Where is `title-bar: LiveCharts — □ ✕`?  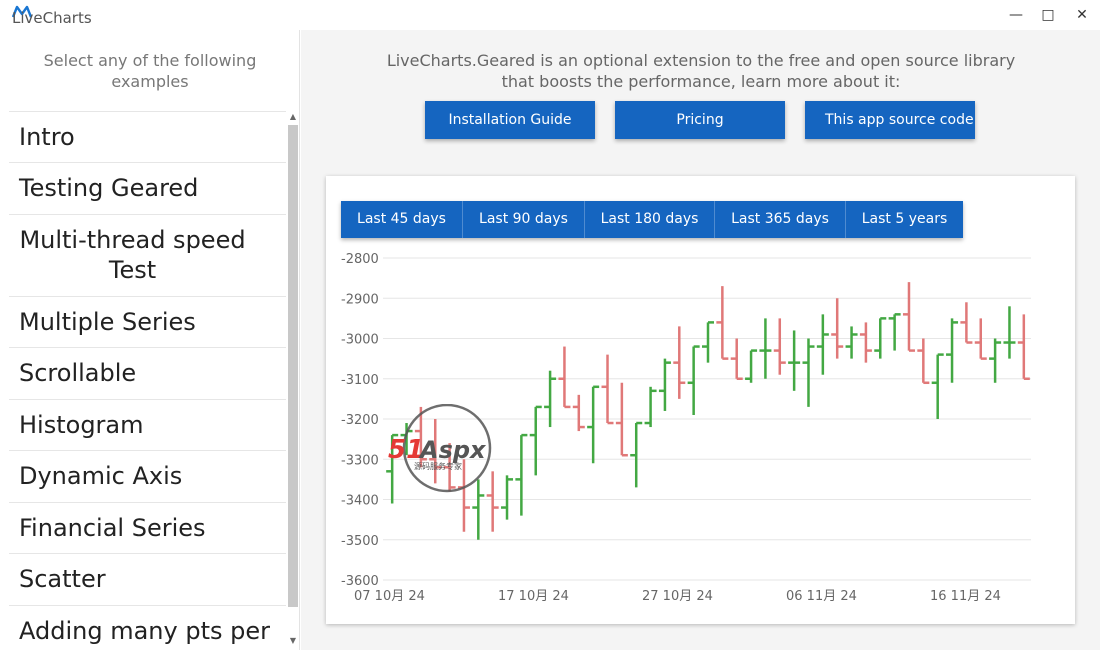
title-bar: LiveCharts — □ ✕ is located at coordinates (550, 15).